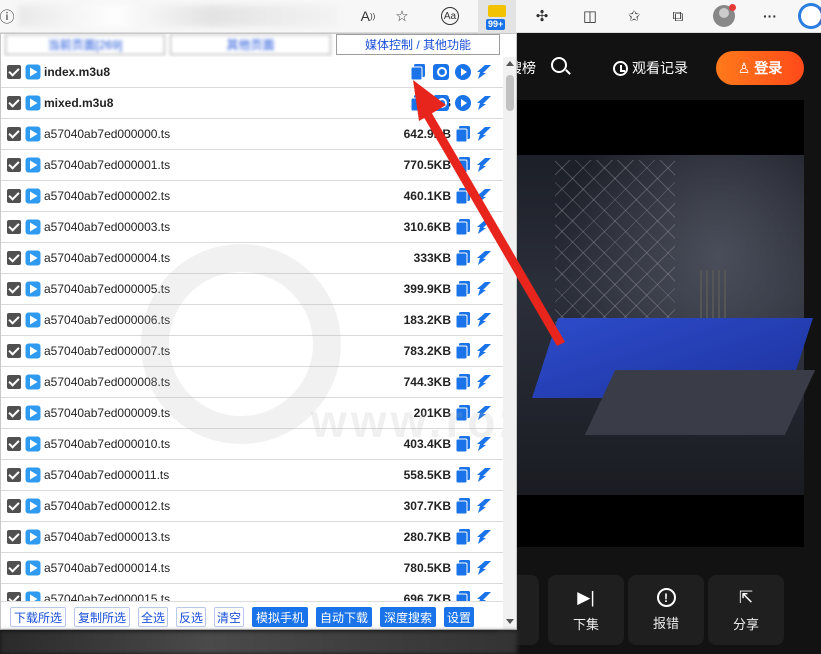  What do you see at coordinates (252, 227) in the screenshot?
I see `resource-row: a57040ab7ed000003.ts 310.6KB` at bounding box center [252, 227].